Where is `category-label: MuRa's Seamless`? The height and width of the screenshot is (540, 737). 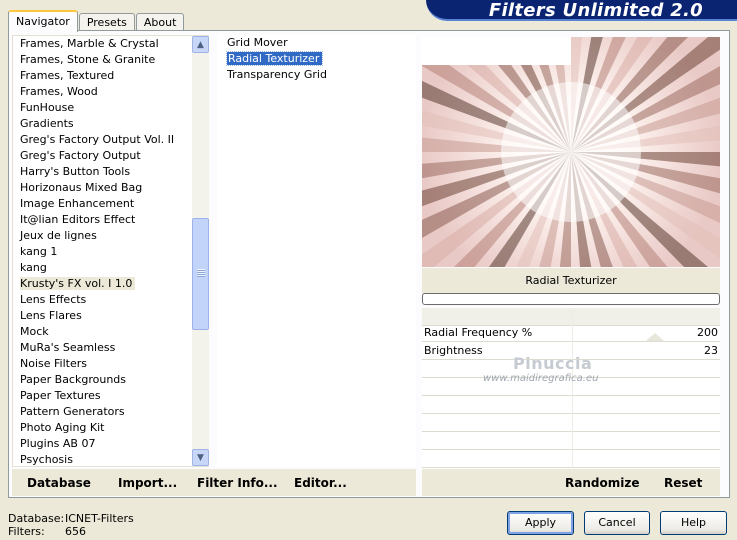 category-label: MuRa's Seamless is located at coordinates (68, 347).